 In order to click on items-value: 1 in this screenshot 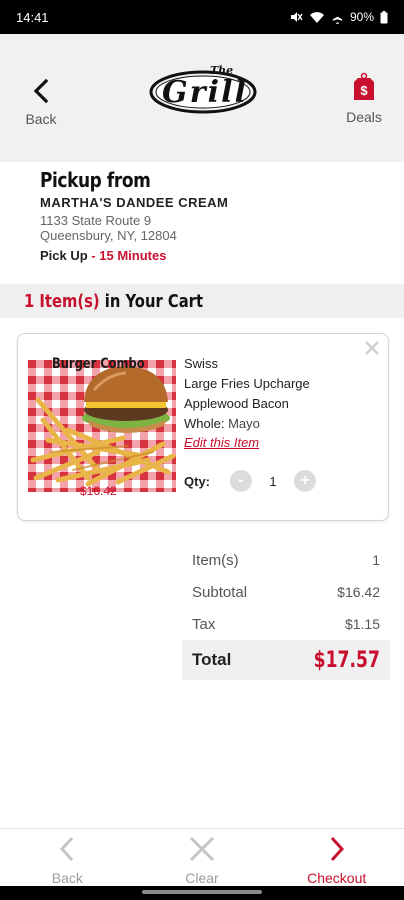, I will do `click(376, 560)`.